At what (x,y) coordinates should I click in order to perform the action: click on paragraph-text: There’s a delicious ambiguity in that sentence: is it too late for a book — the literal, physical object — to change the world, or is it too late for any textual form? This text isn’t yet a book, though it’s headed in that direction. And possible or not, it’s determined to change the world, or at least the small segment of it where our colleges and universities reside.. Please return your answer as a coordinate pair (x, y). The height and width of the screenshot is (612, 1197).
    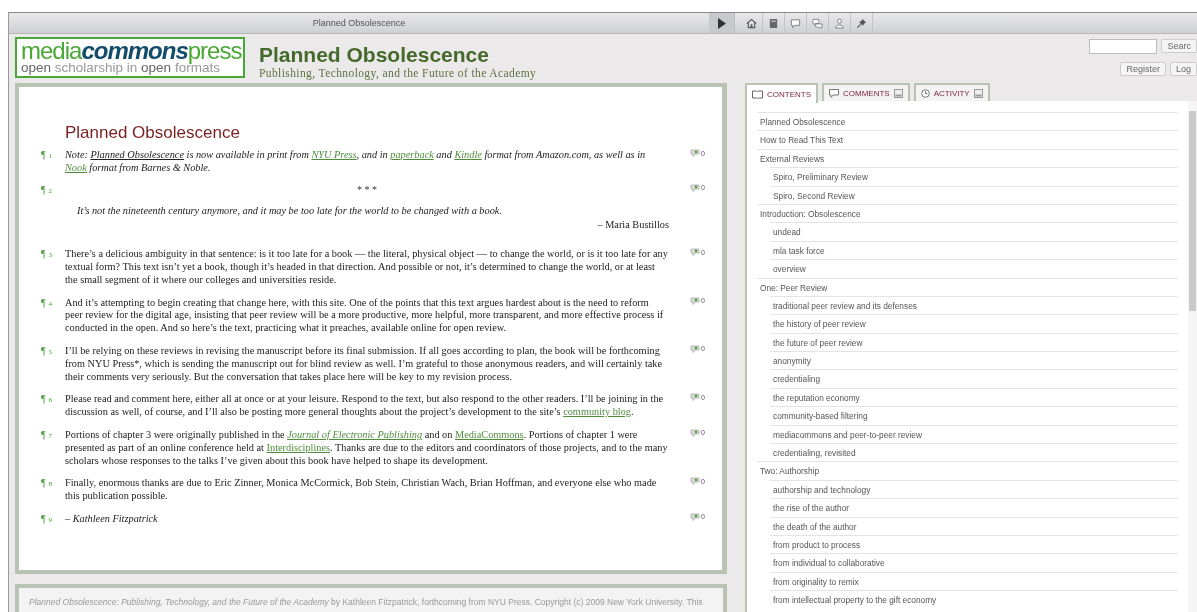
    Looking at the image, I should click on (367, 267).